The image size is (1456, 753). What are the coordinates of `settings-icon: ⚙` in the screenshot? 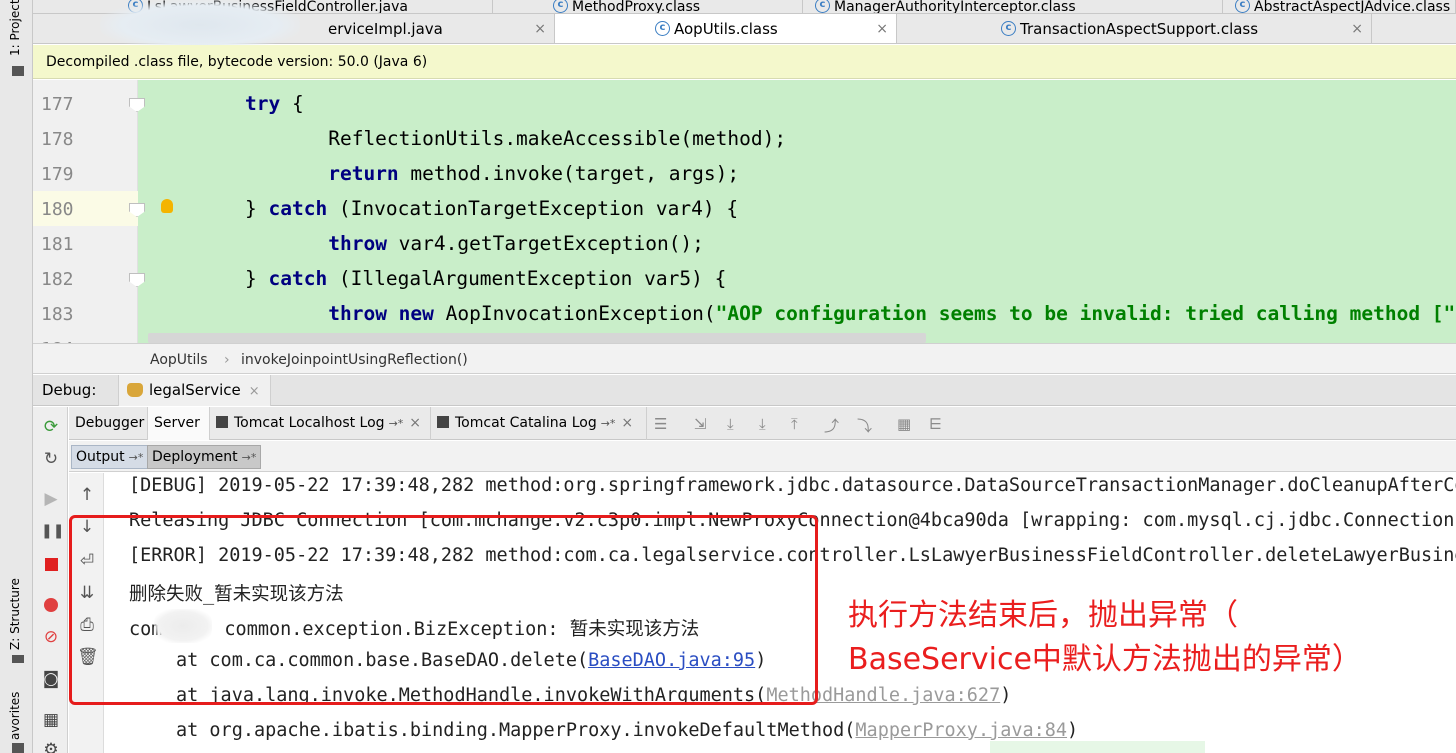 It's located at (51, 746).